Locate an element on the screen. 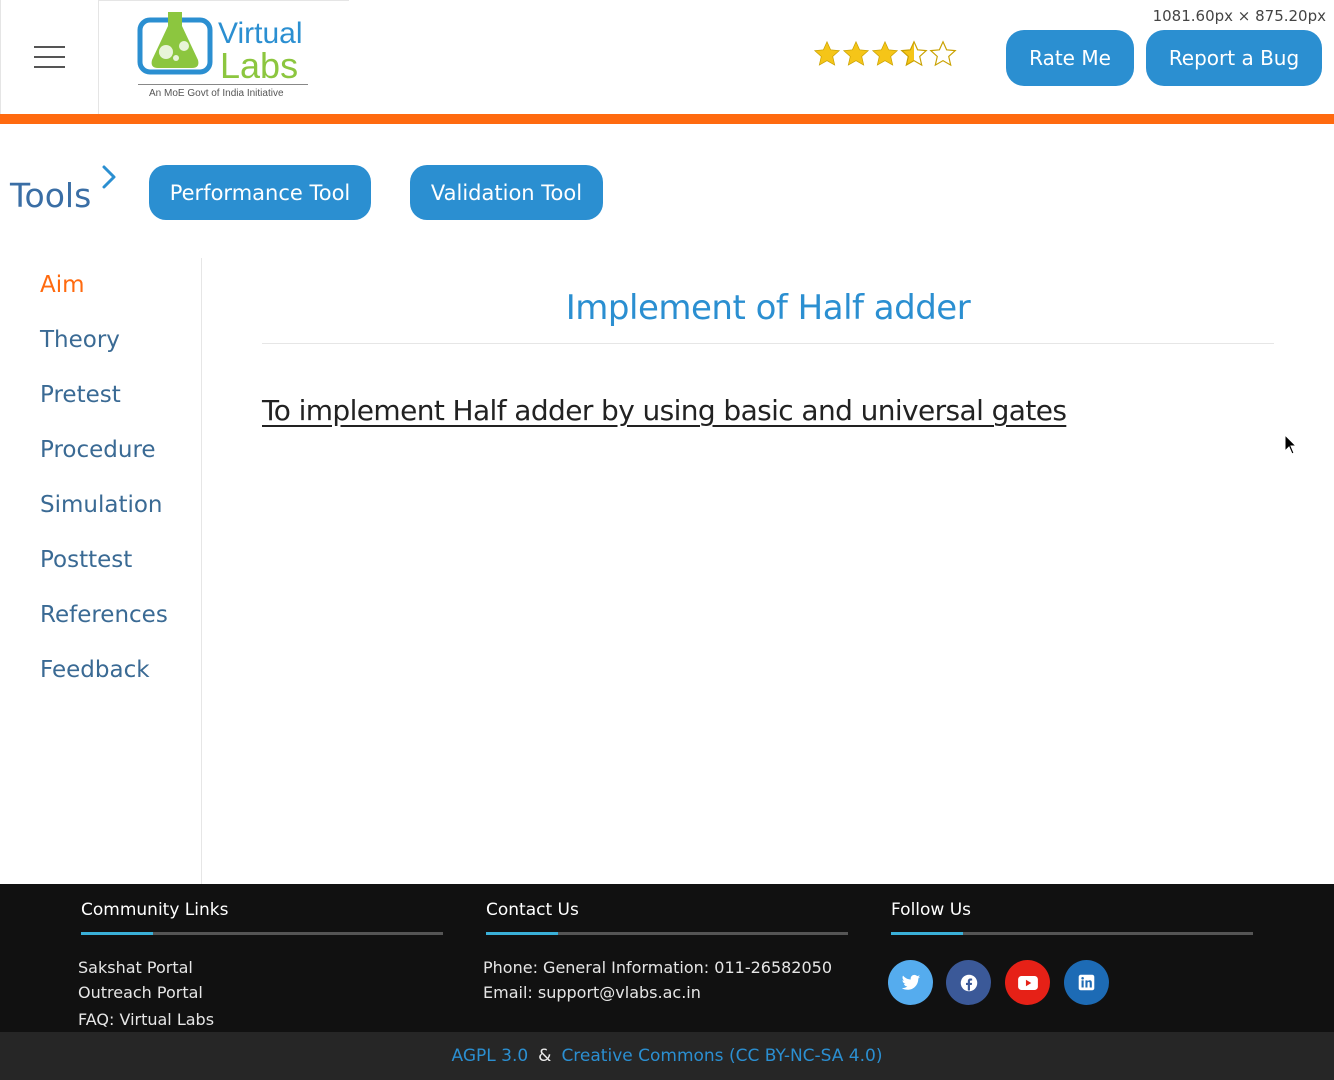 The width and height of the screenshot is (1334, 1080). facebook-button is located at coordinates (968, 982).